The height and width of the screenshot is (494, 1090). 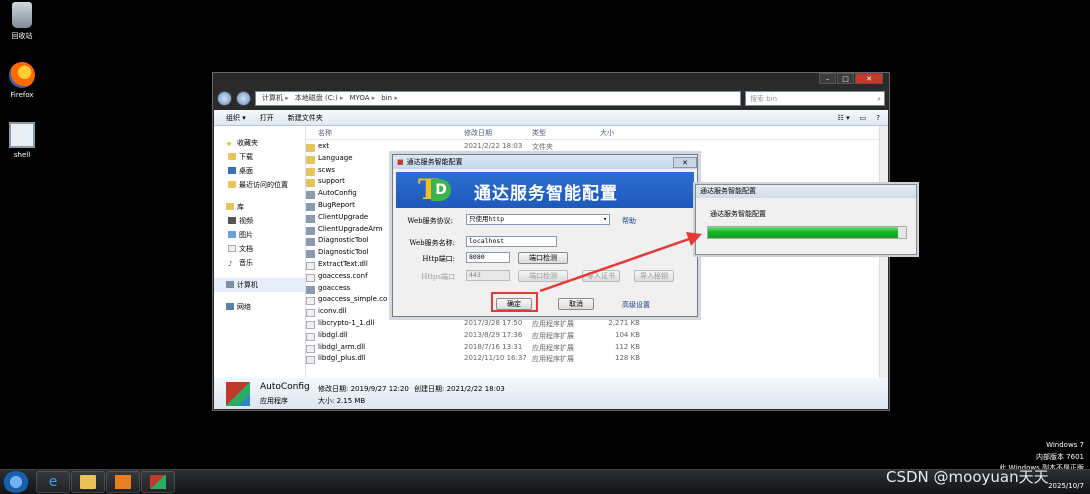 I want to click on help-icon: ?, so click(x=878, y=118).